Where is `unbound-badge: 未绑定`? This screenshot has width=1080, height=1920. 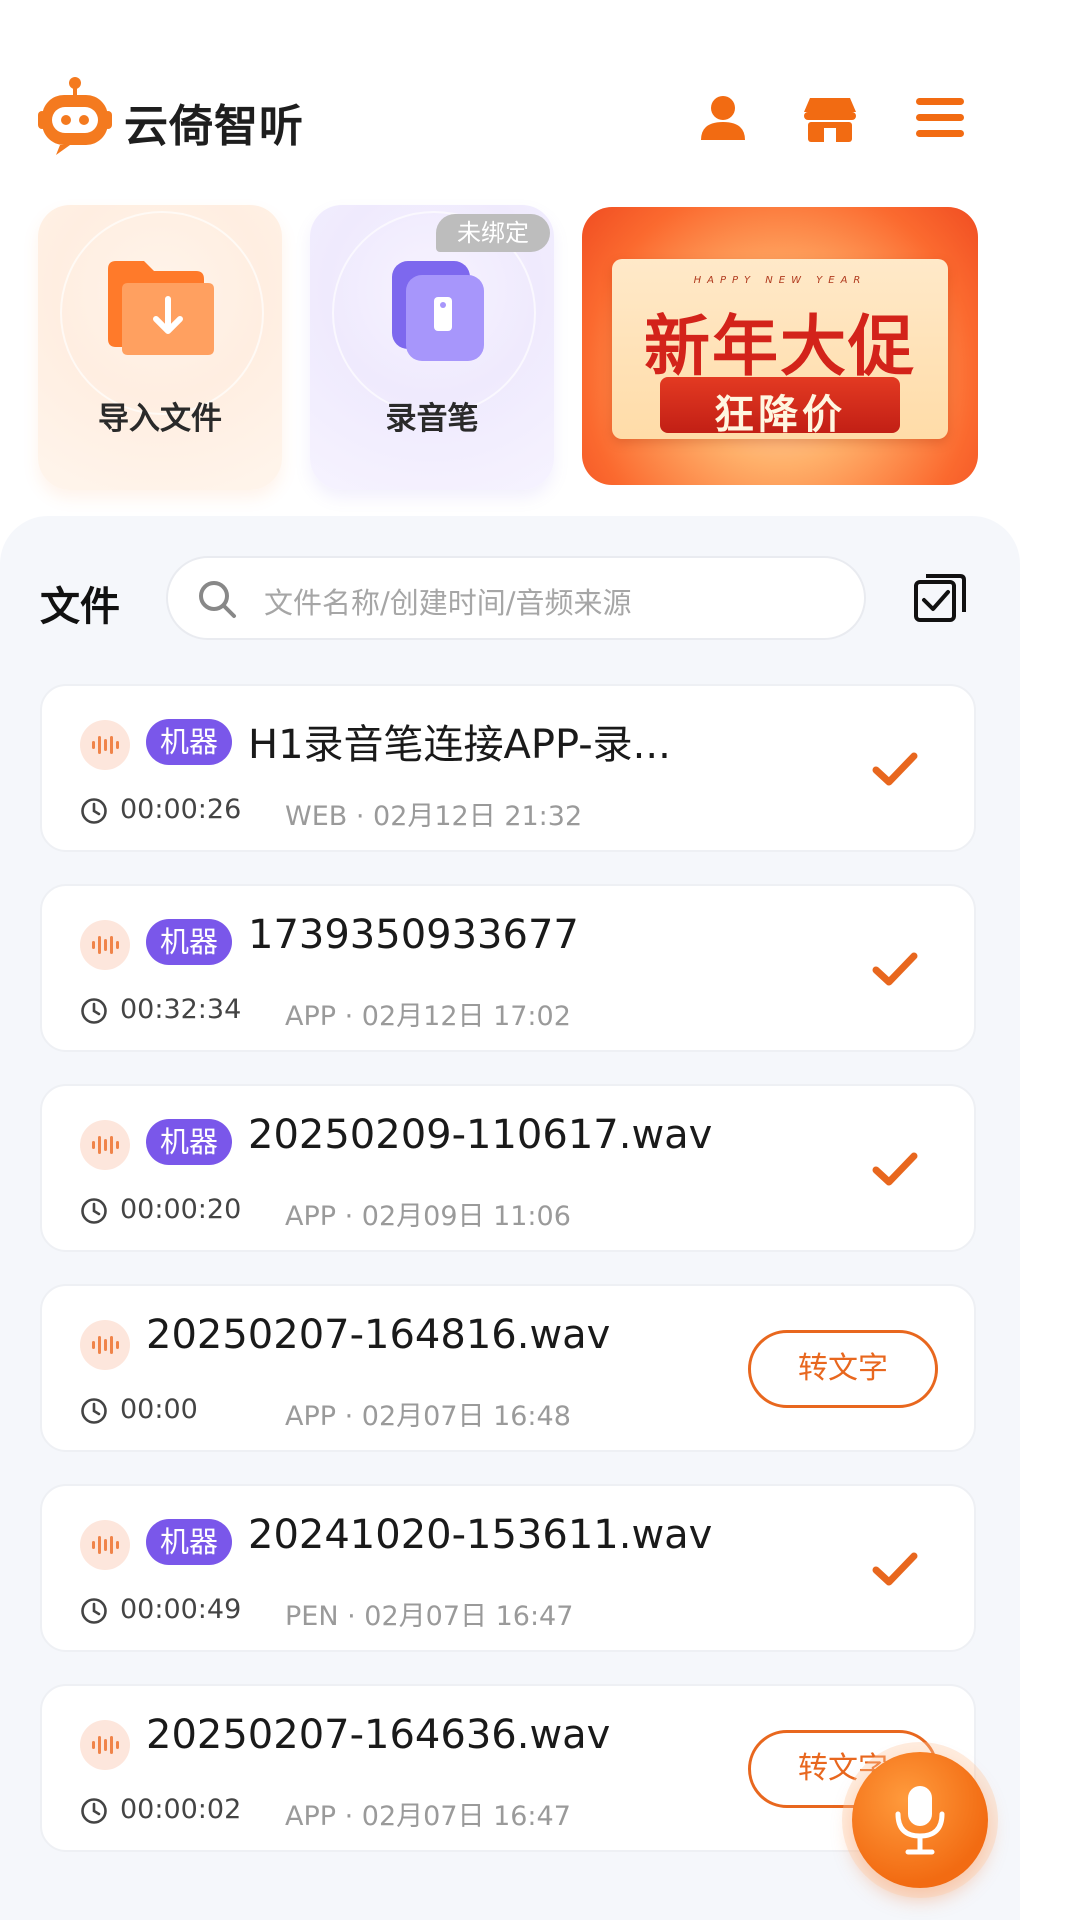 unbound-badge: 未绑定 is located at coordinates (493, 233).